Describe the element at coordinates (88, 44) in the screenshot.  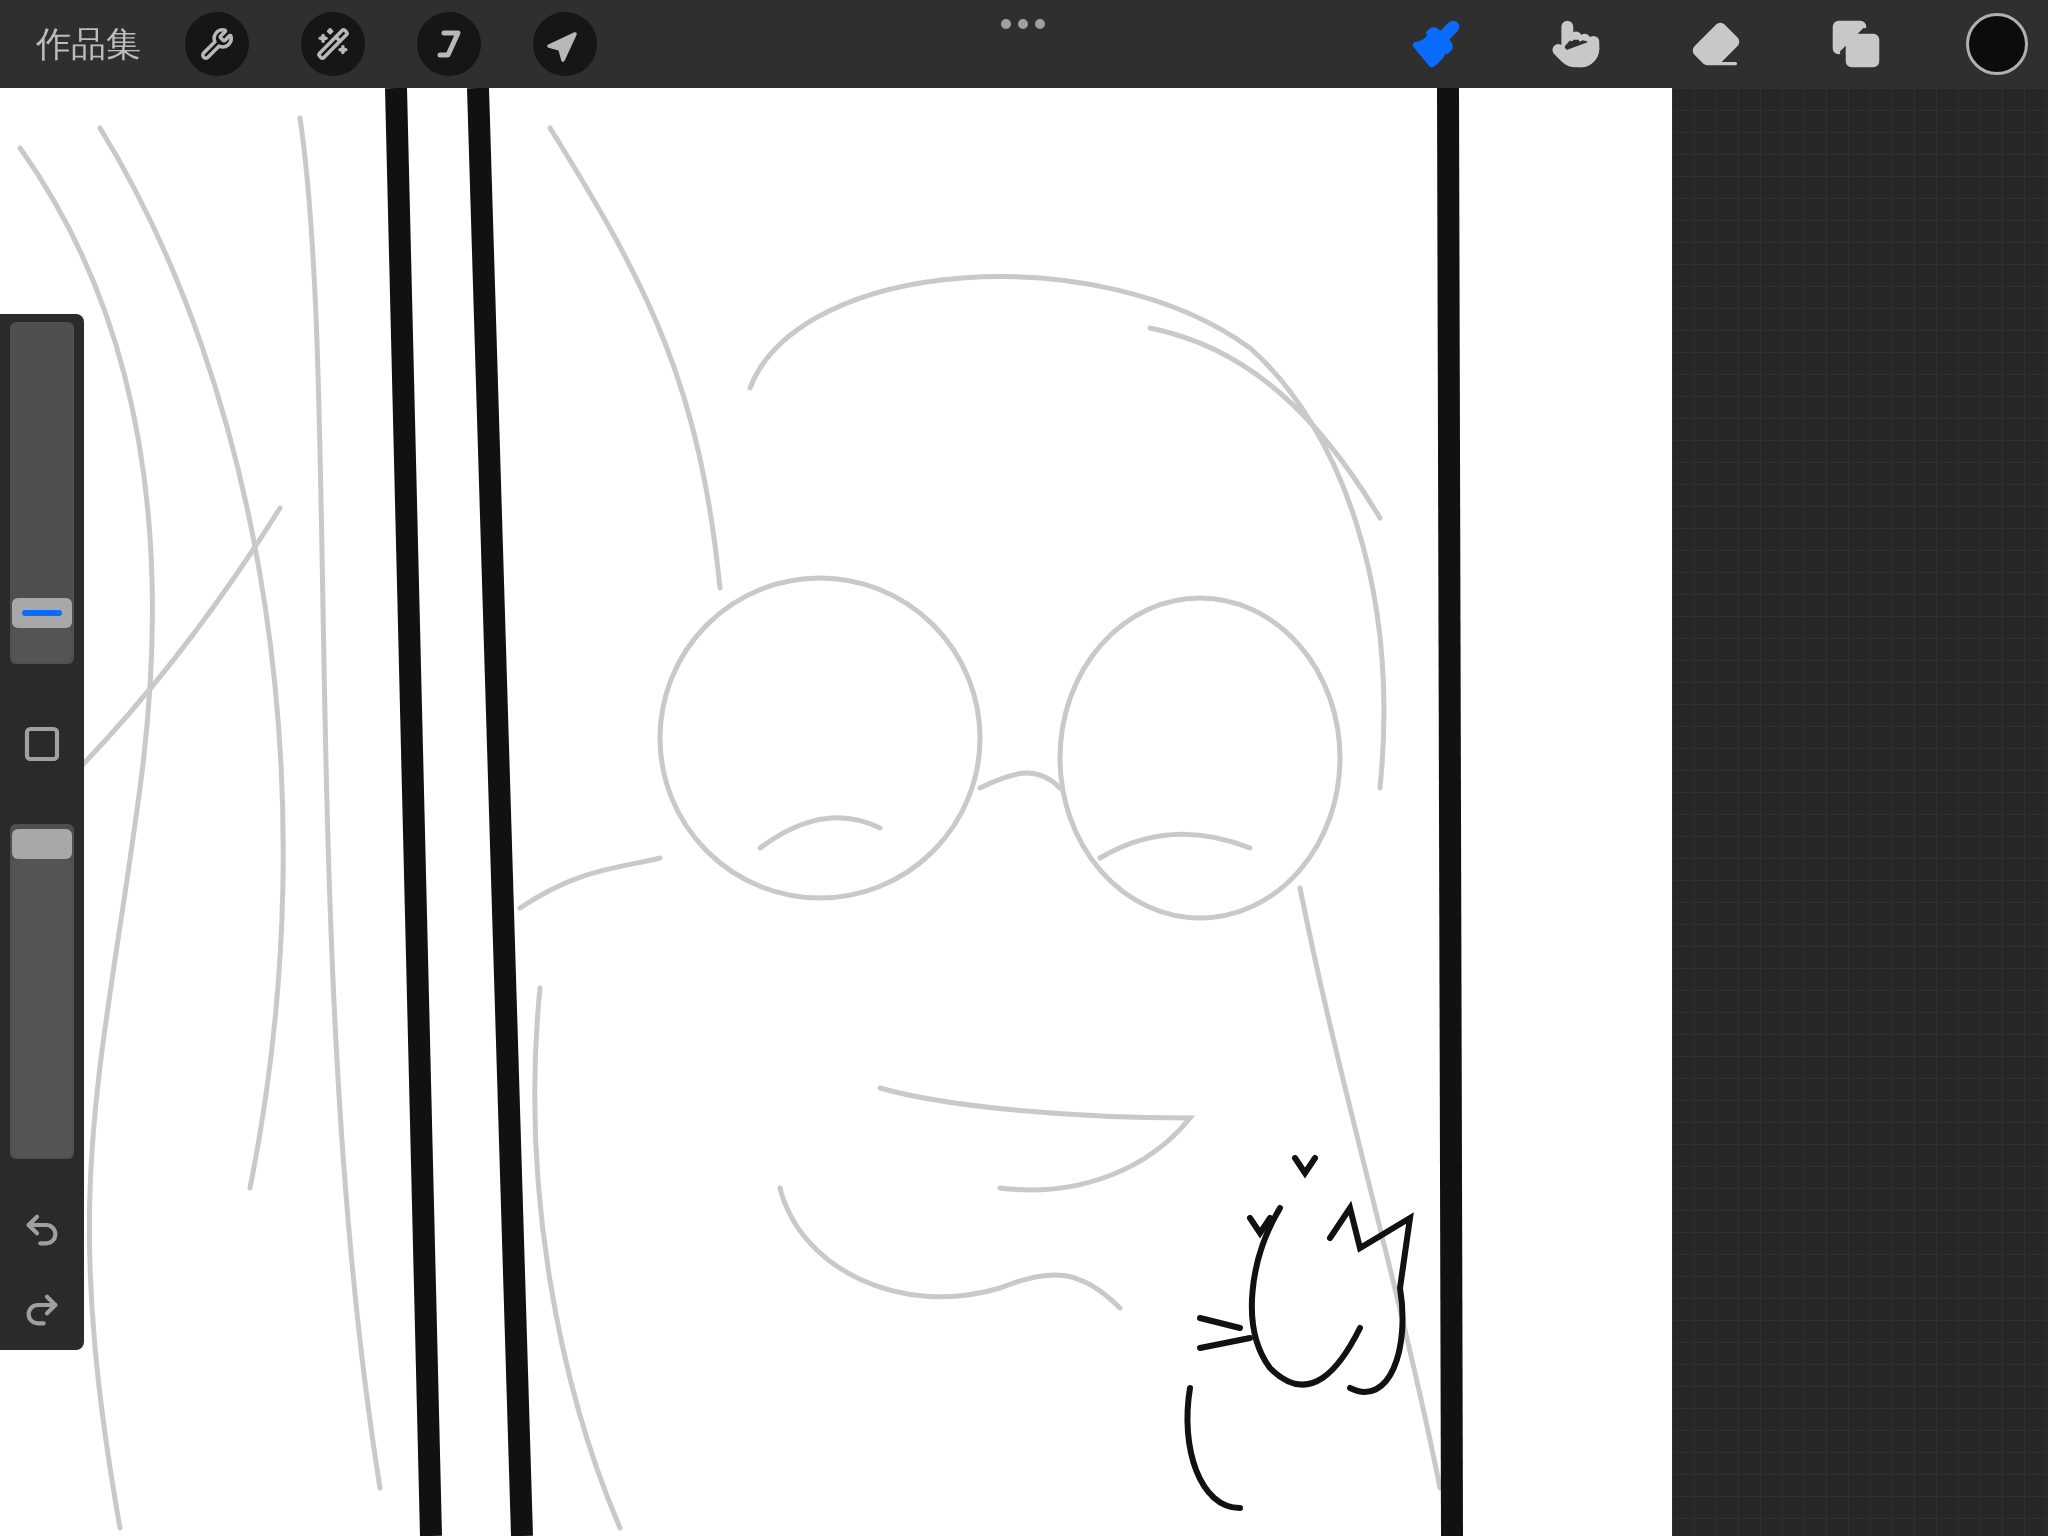
I see `gallery-link: 作品集` at that location.